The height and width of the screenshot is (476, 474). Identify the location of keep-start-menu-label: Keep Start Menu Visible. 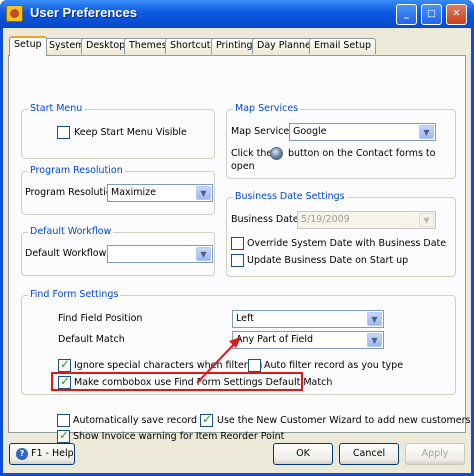
(130, 132).